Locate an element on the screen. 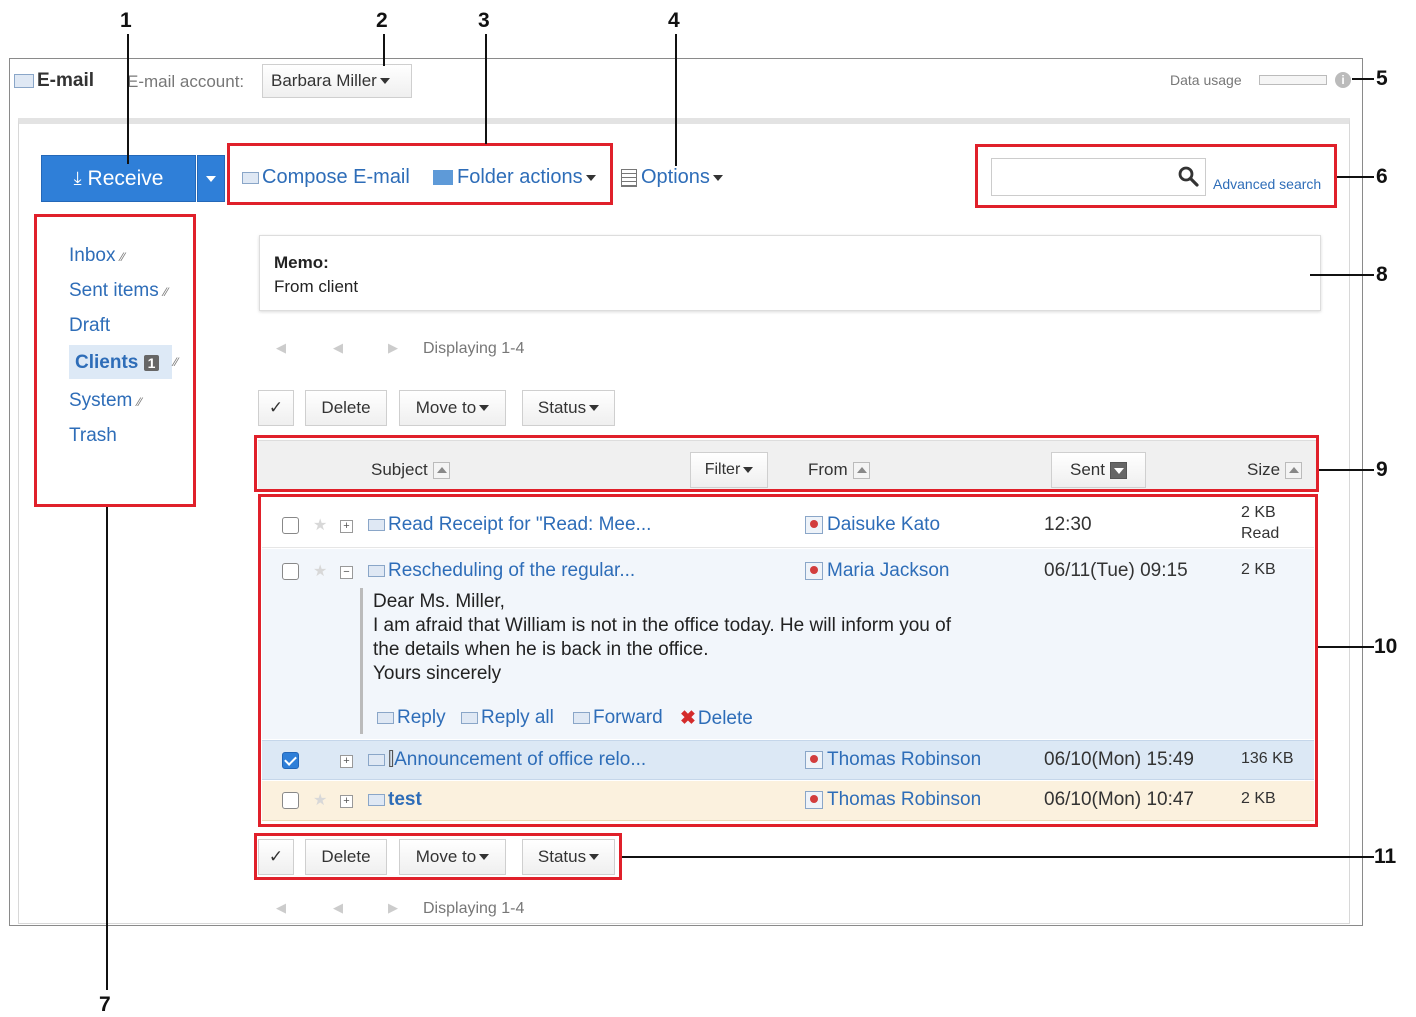  callout-number-9: 9 is located at coordinates (1382, 469).